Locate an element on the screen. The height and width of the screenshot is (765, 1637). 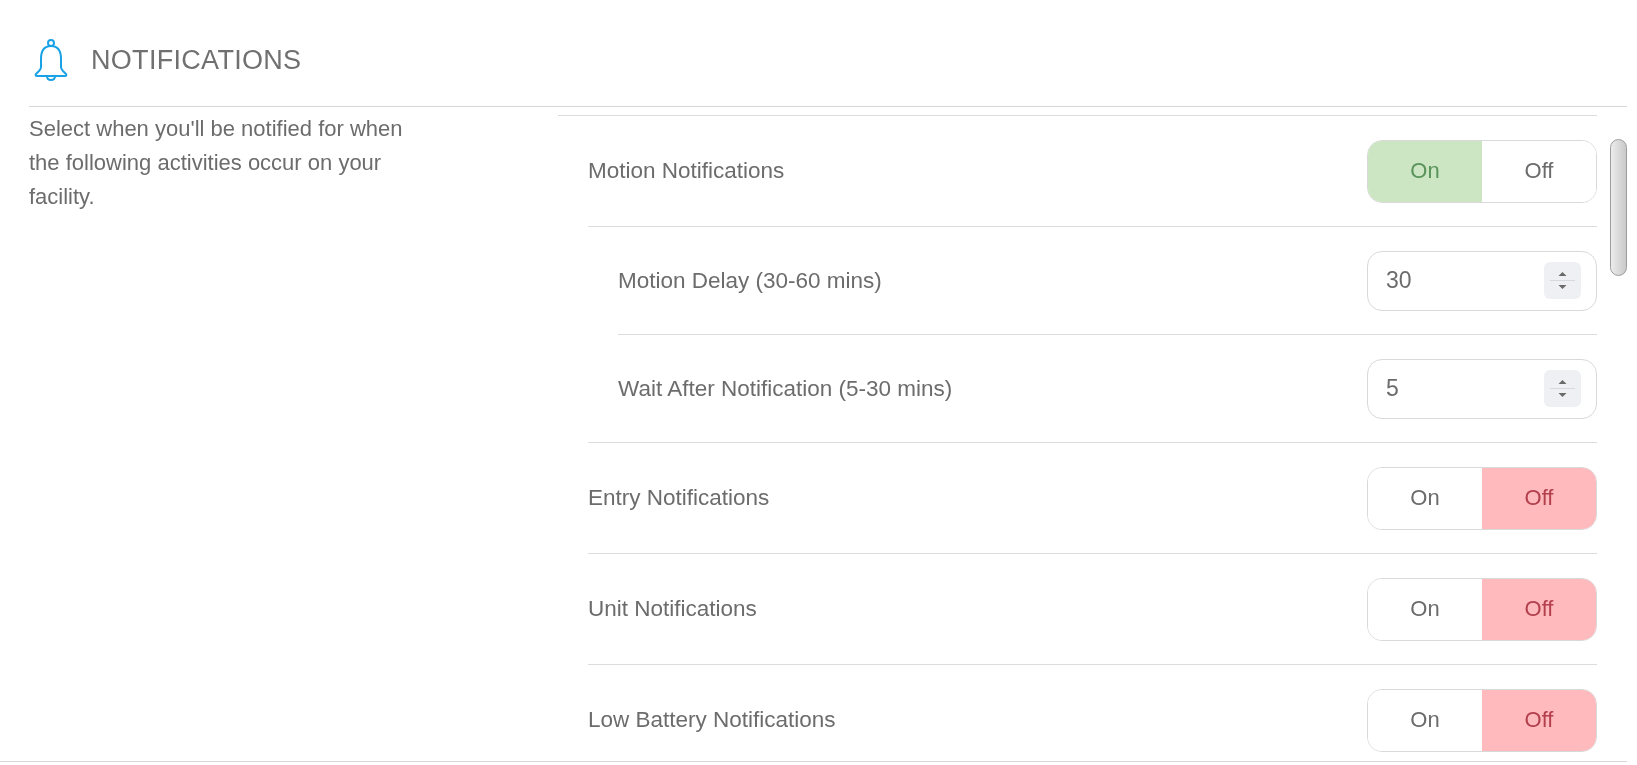
setting-label: Unit Notifications is located at coordinates (672, 609).